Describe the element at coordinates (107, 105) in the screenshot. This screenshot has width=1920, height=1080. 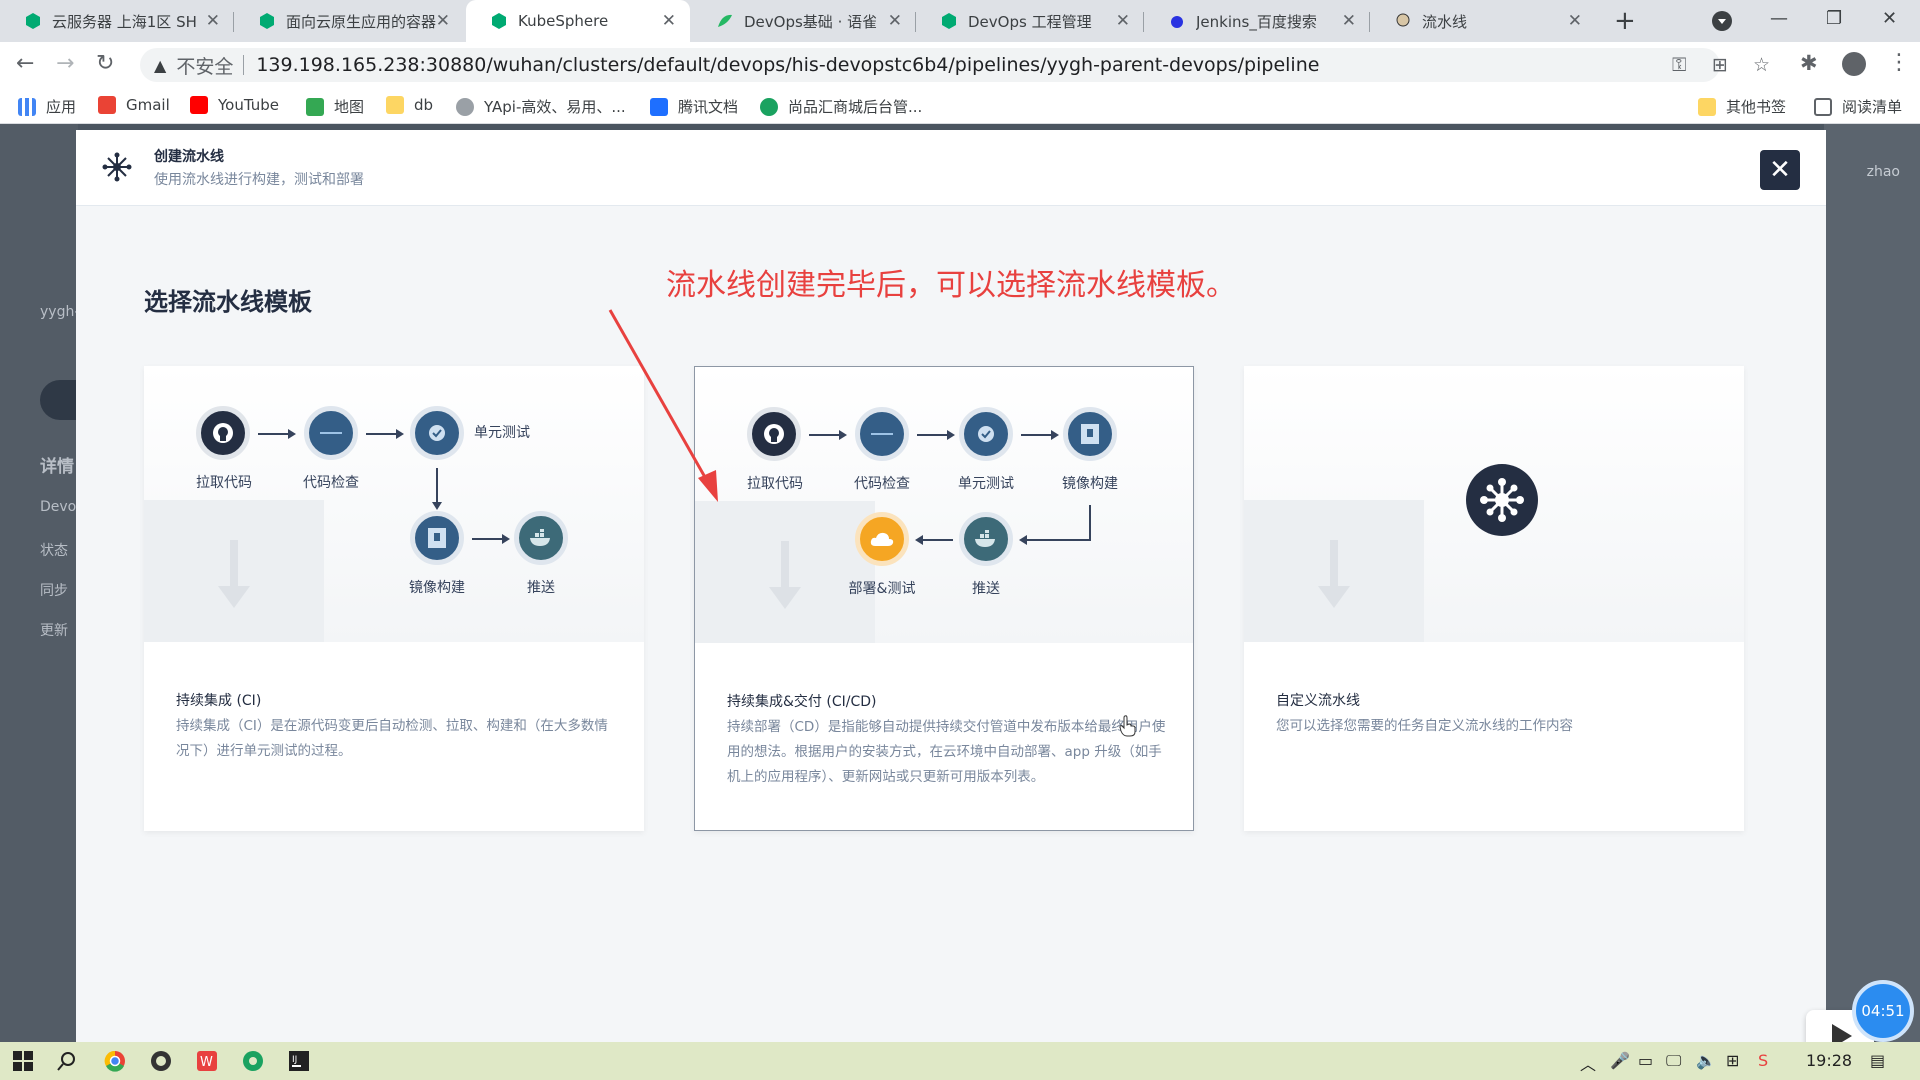
I see `gmail-icon` at that location.